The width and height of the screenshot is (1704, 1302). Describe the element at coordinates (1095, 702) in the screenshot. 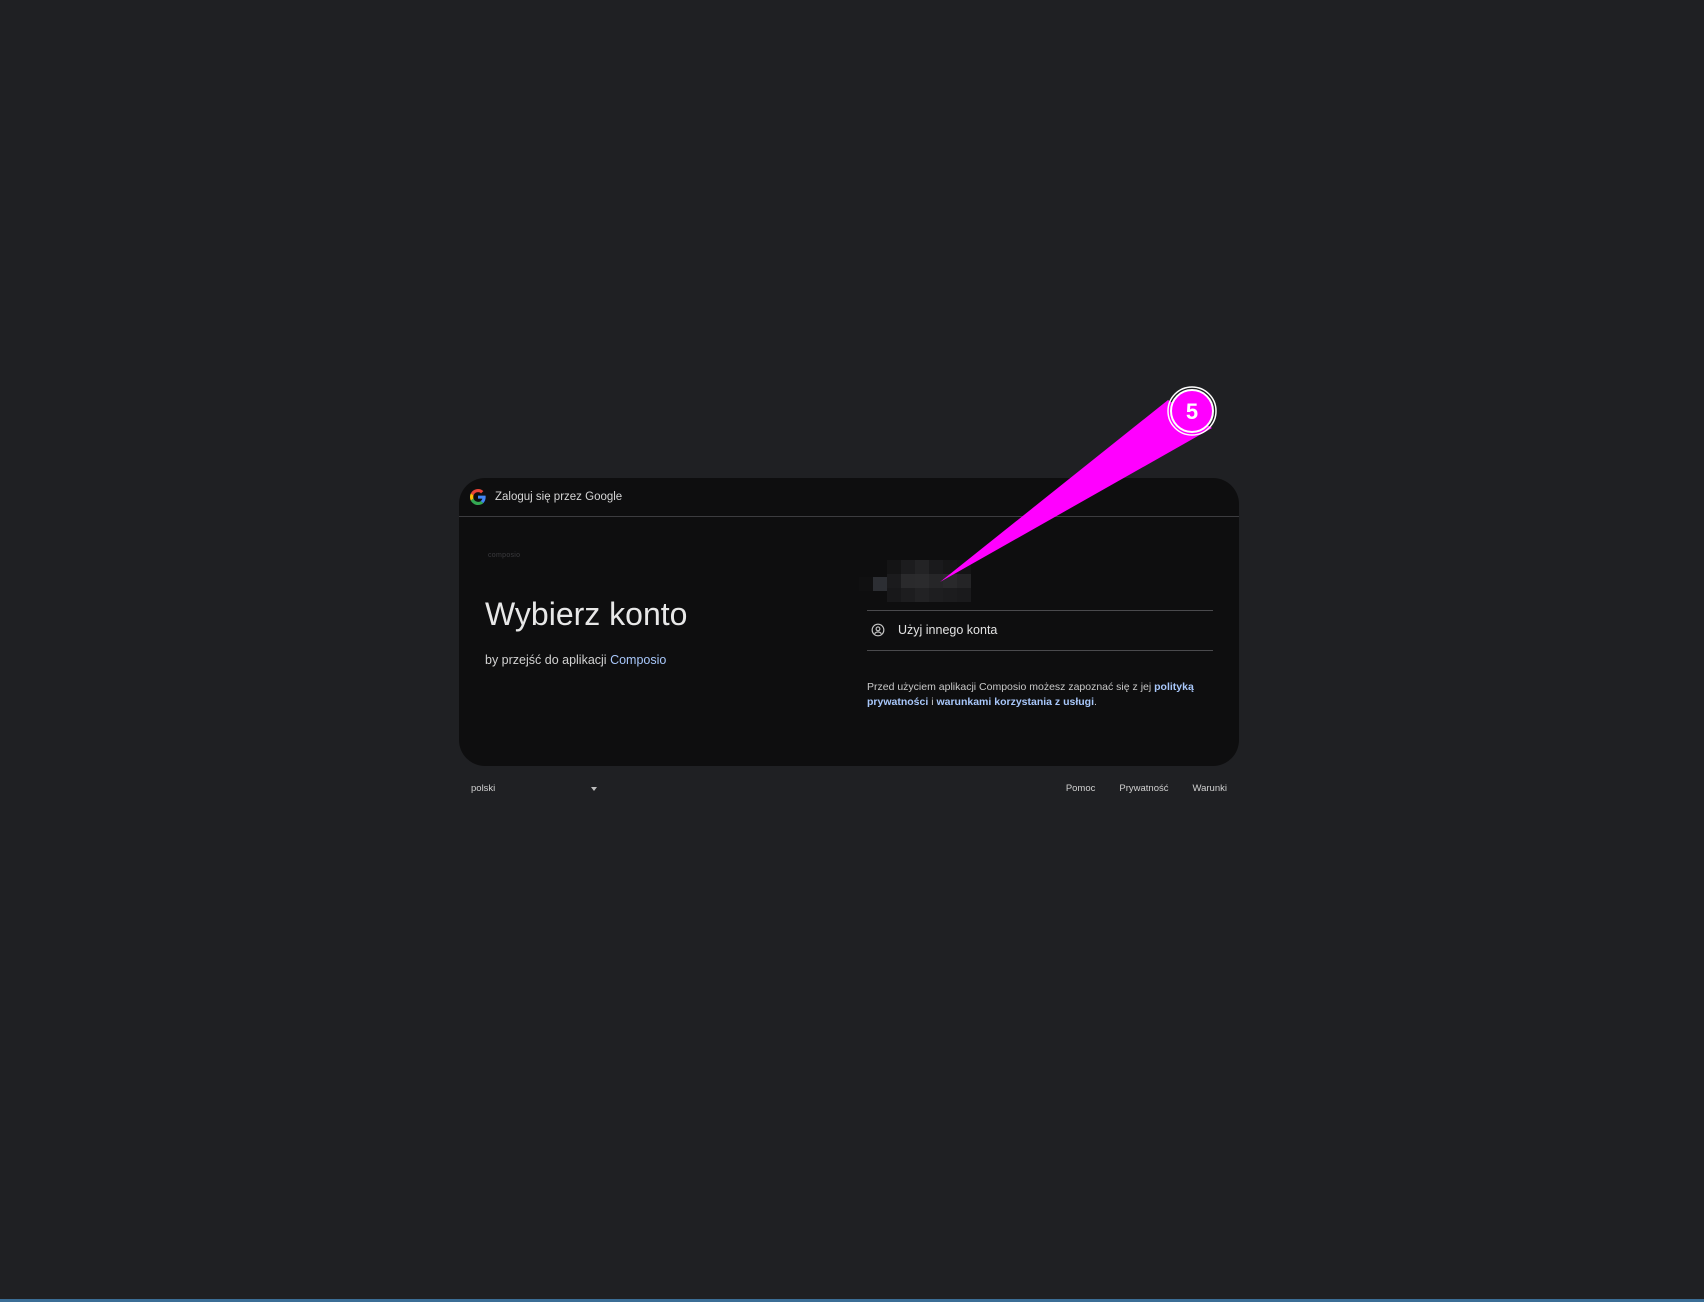

I see `disclaimer-suffix: .` at that location.